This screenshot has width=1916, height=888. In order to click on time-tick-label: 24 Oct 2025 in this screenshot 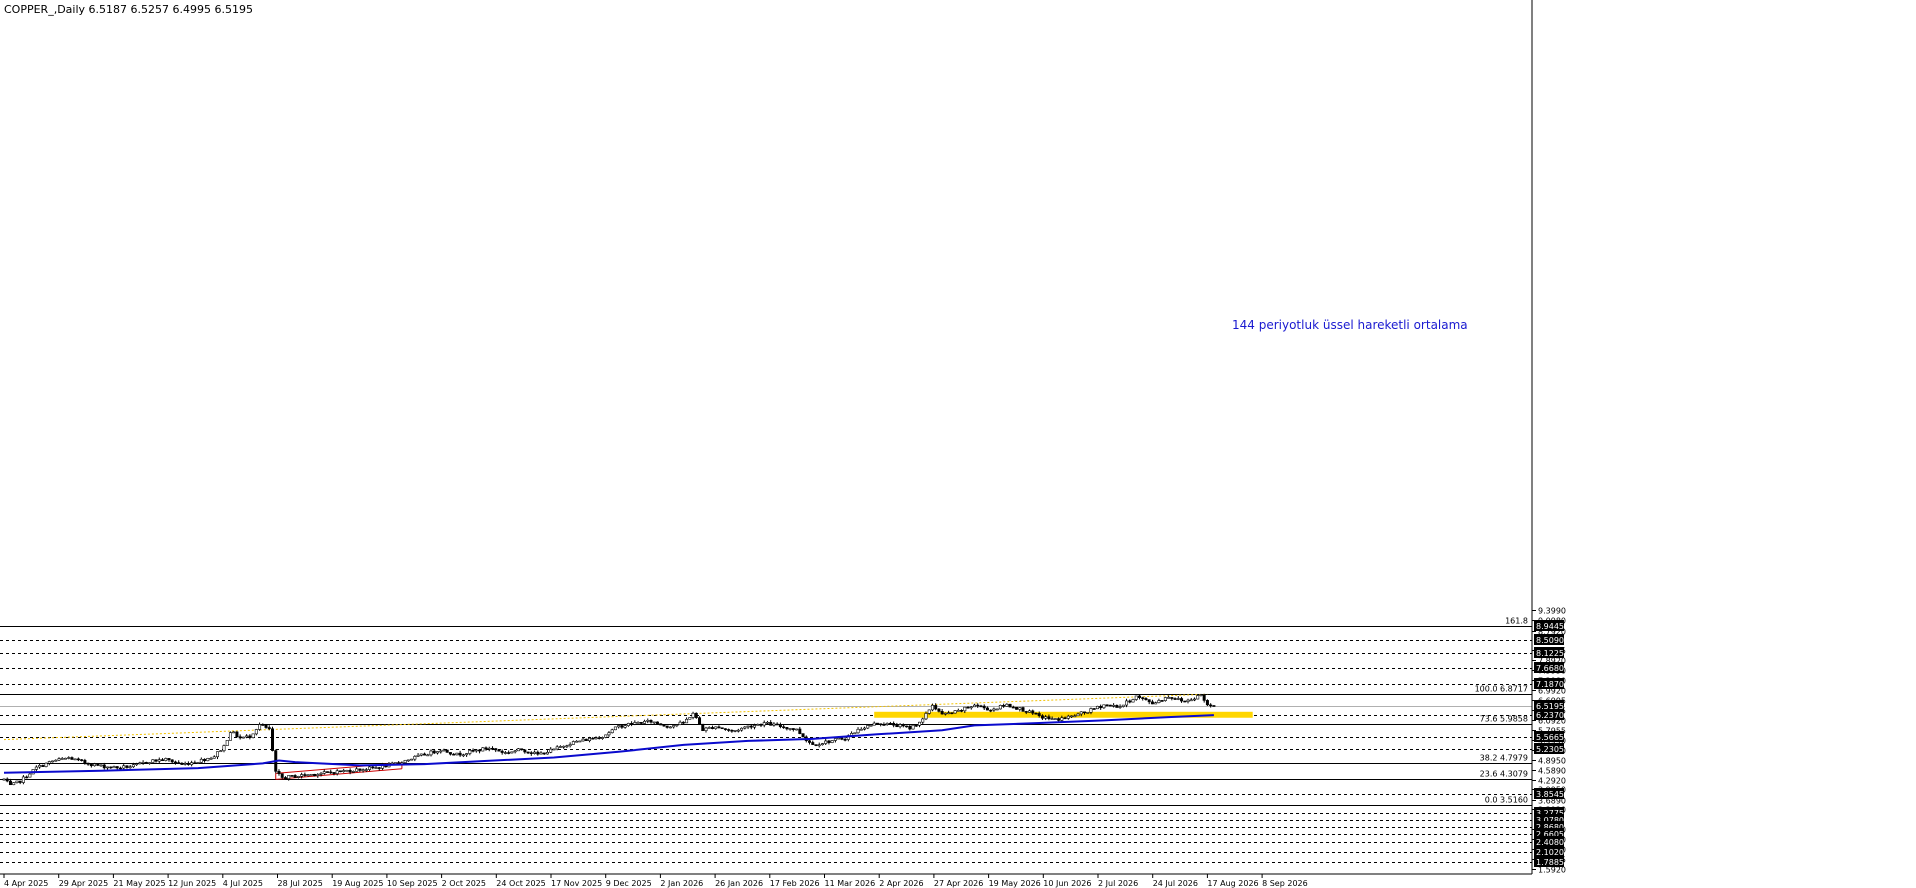, I will do `click(520, 883)`.